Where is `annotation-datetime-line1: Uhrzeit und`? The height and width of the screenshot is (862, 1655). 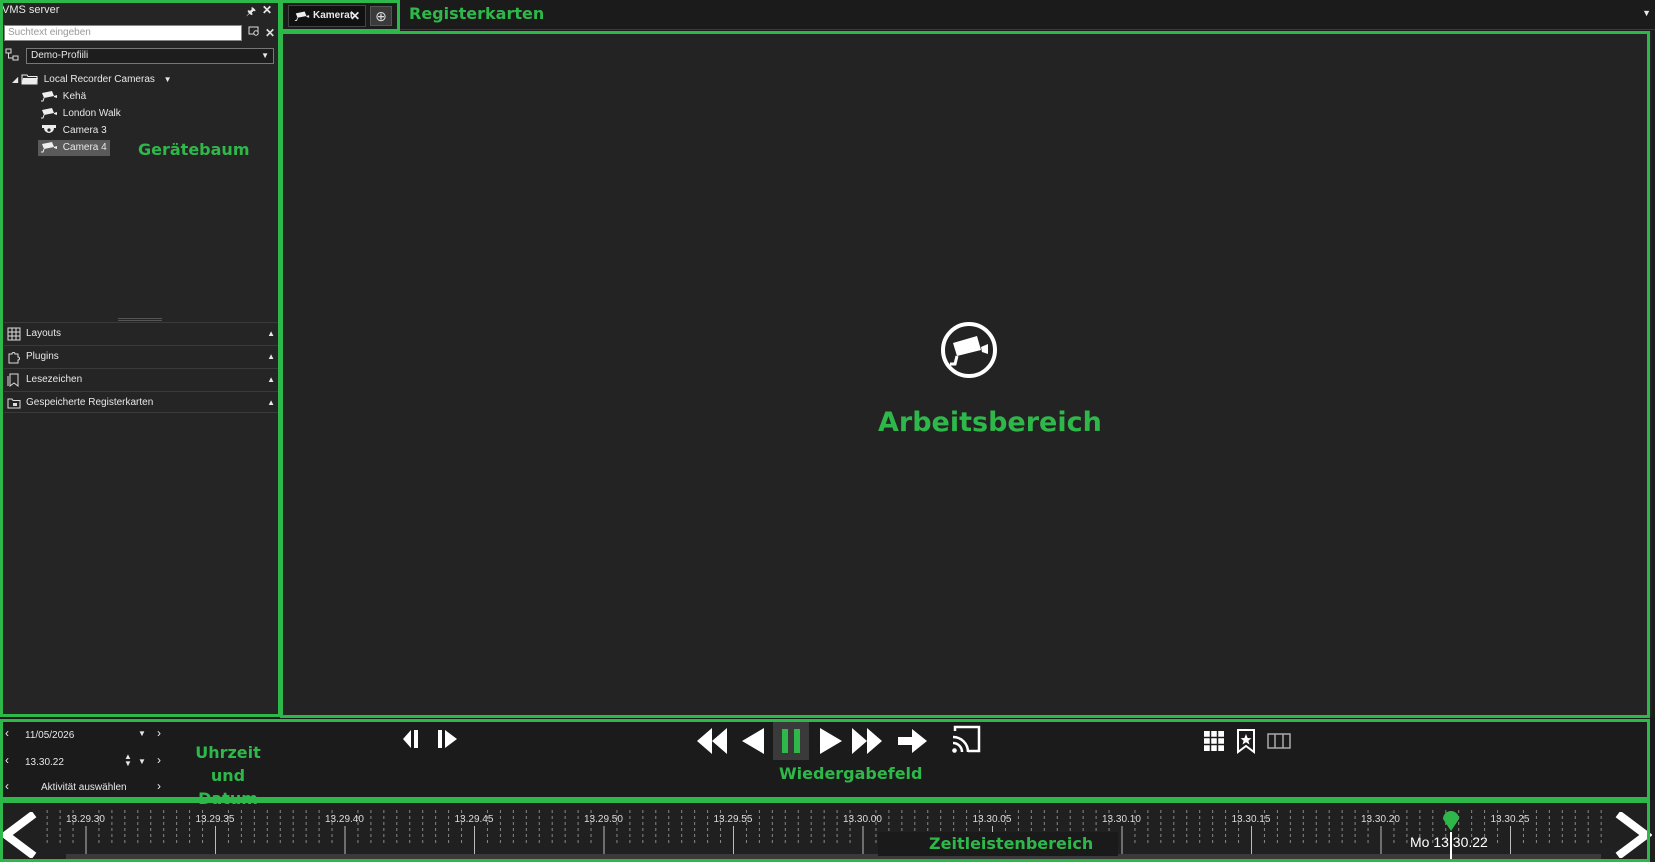
annotation-datetime-line1: Uhrzeit und is located at coordinates (228, 764).